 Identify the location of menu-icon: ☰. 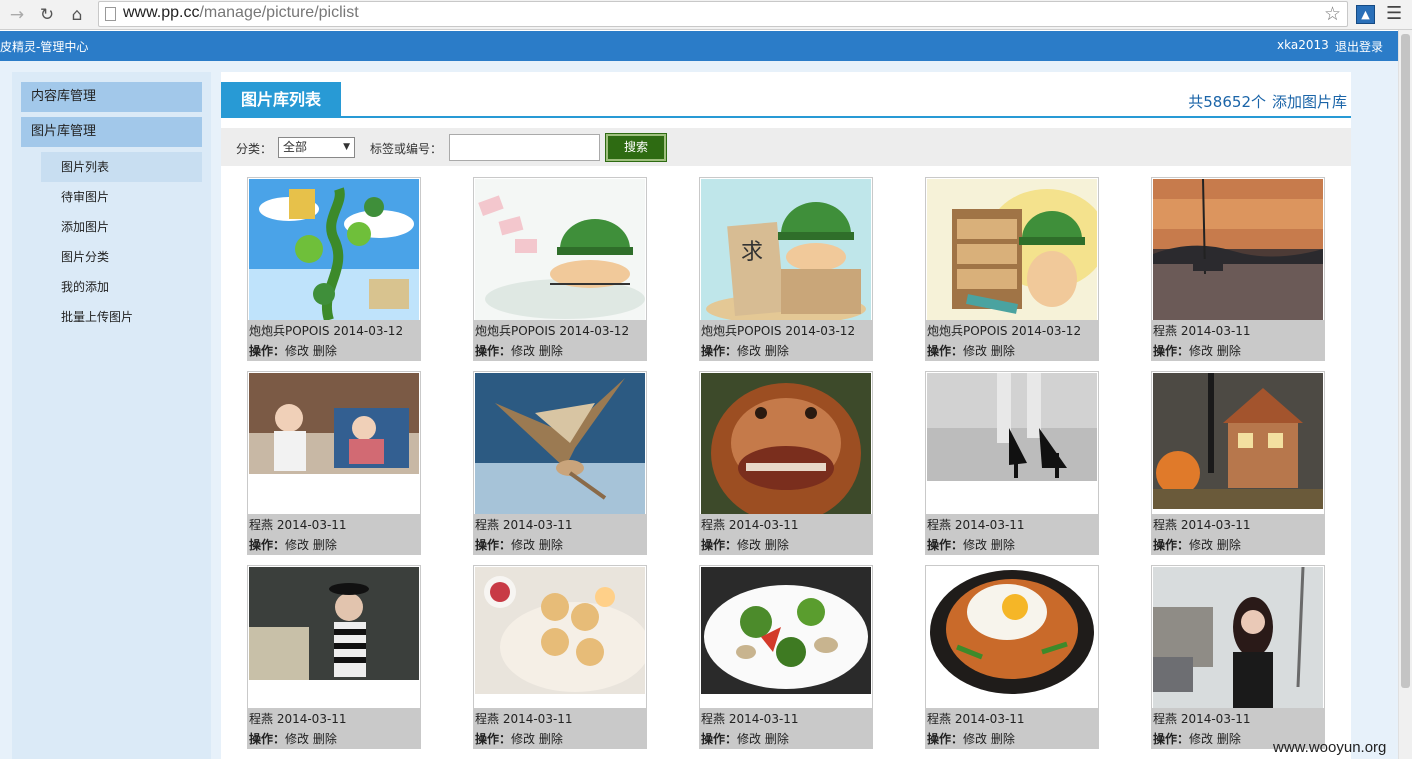
(1394, 13).